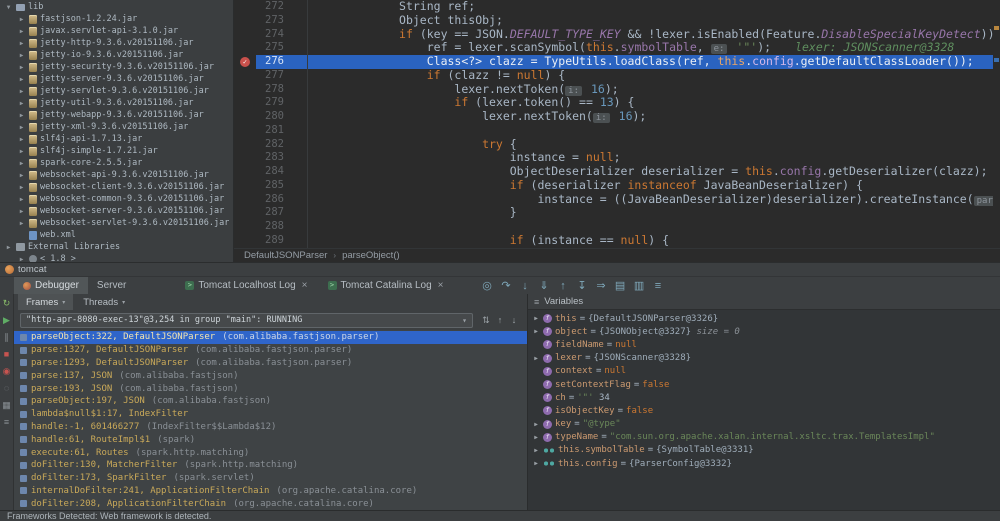 The width and height of the screenshot is (1000, 521). I want to click on tree-item-jetty-io-9-3-6-v20151106-jar: ▶ jetty-io-9.3.6.v20151106.jar, so click(116, 55).